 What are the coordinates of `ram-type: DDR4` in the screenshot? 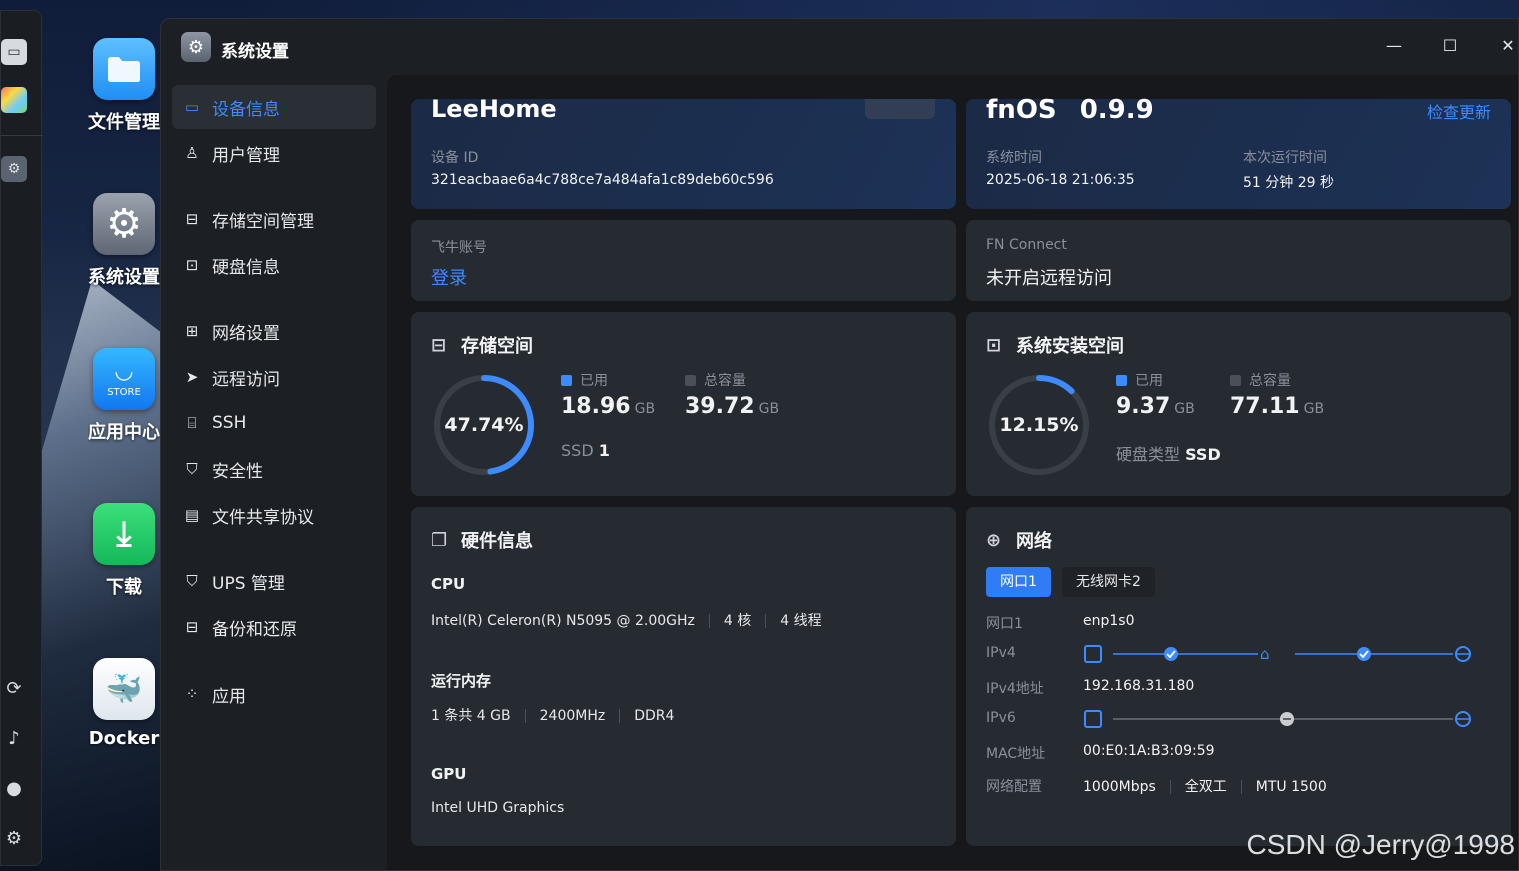 It's located at (654, 716).